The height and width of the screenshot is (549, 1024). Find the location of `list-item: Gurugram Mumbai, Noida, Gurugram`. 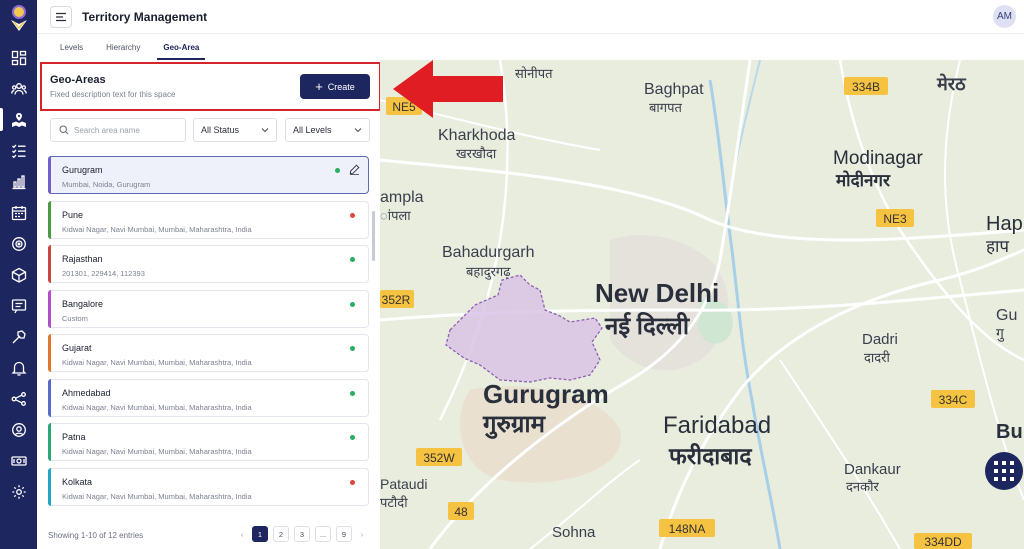

list-item: Gurugram Mumbai, Noida, Gurugram is located at coordinates (208, 175).